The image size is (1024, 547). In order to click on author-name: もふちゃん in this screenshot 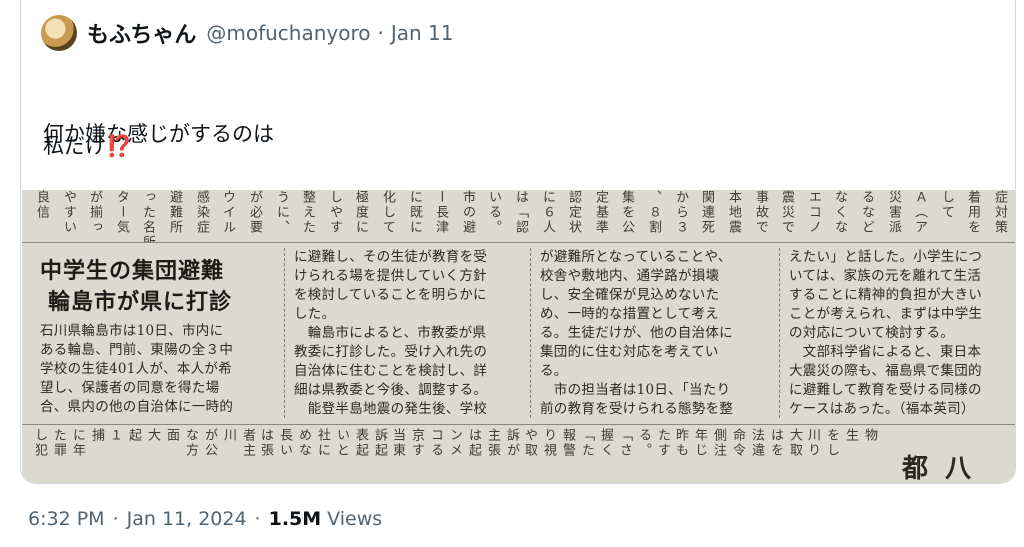, I will do `click(141, 33)`.